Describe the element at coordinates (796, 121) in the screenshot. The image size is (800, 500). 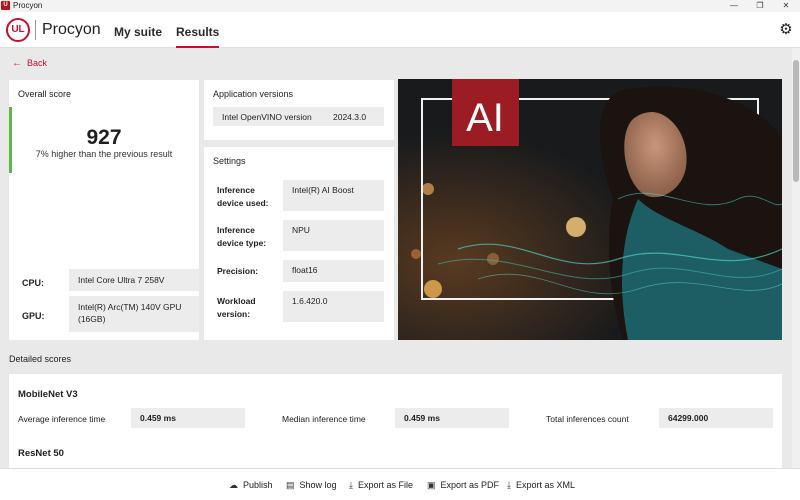
I see `scrollbar-thumb` at that location.